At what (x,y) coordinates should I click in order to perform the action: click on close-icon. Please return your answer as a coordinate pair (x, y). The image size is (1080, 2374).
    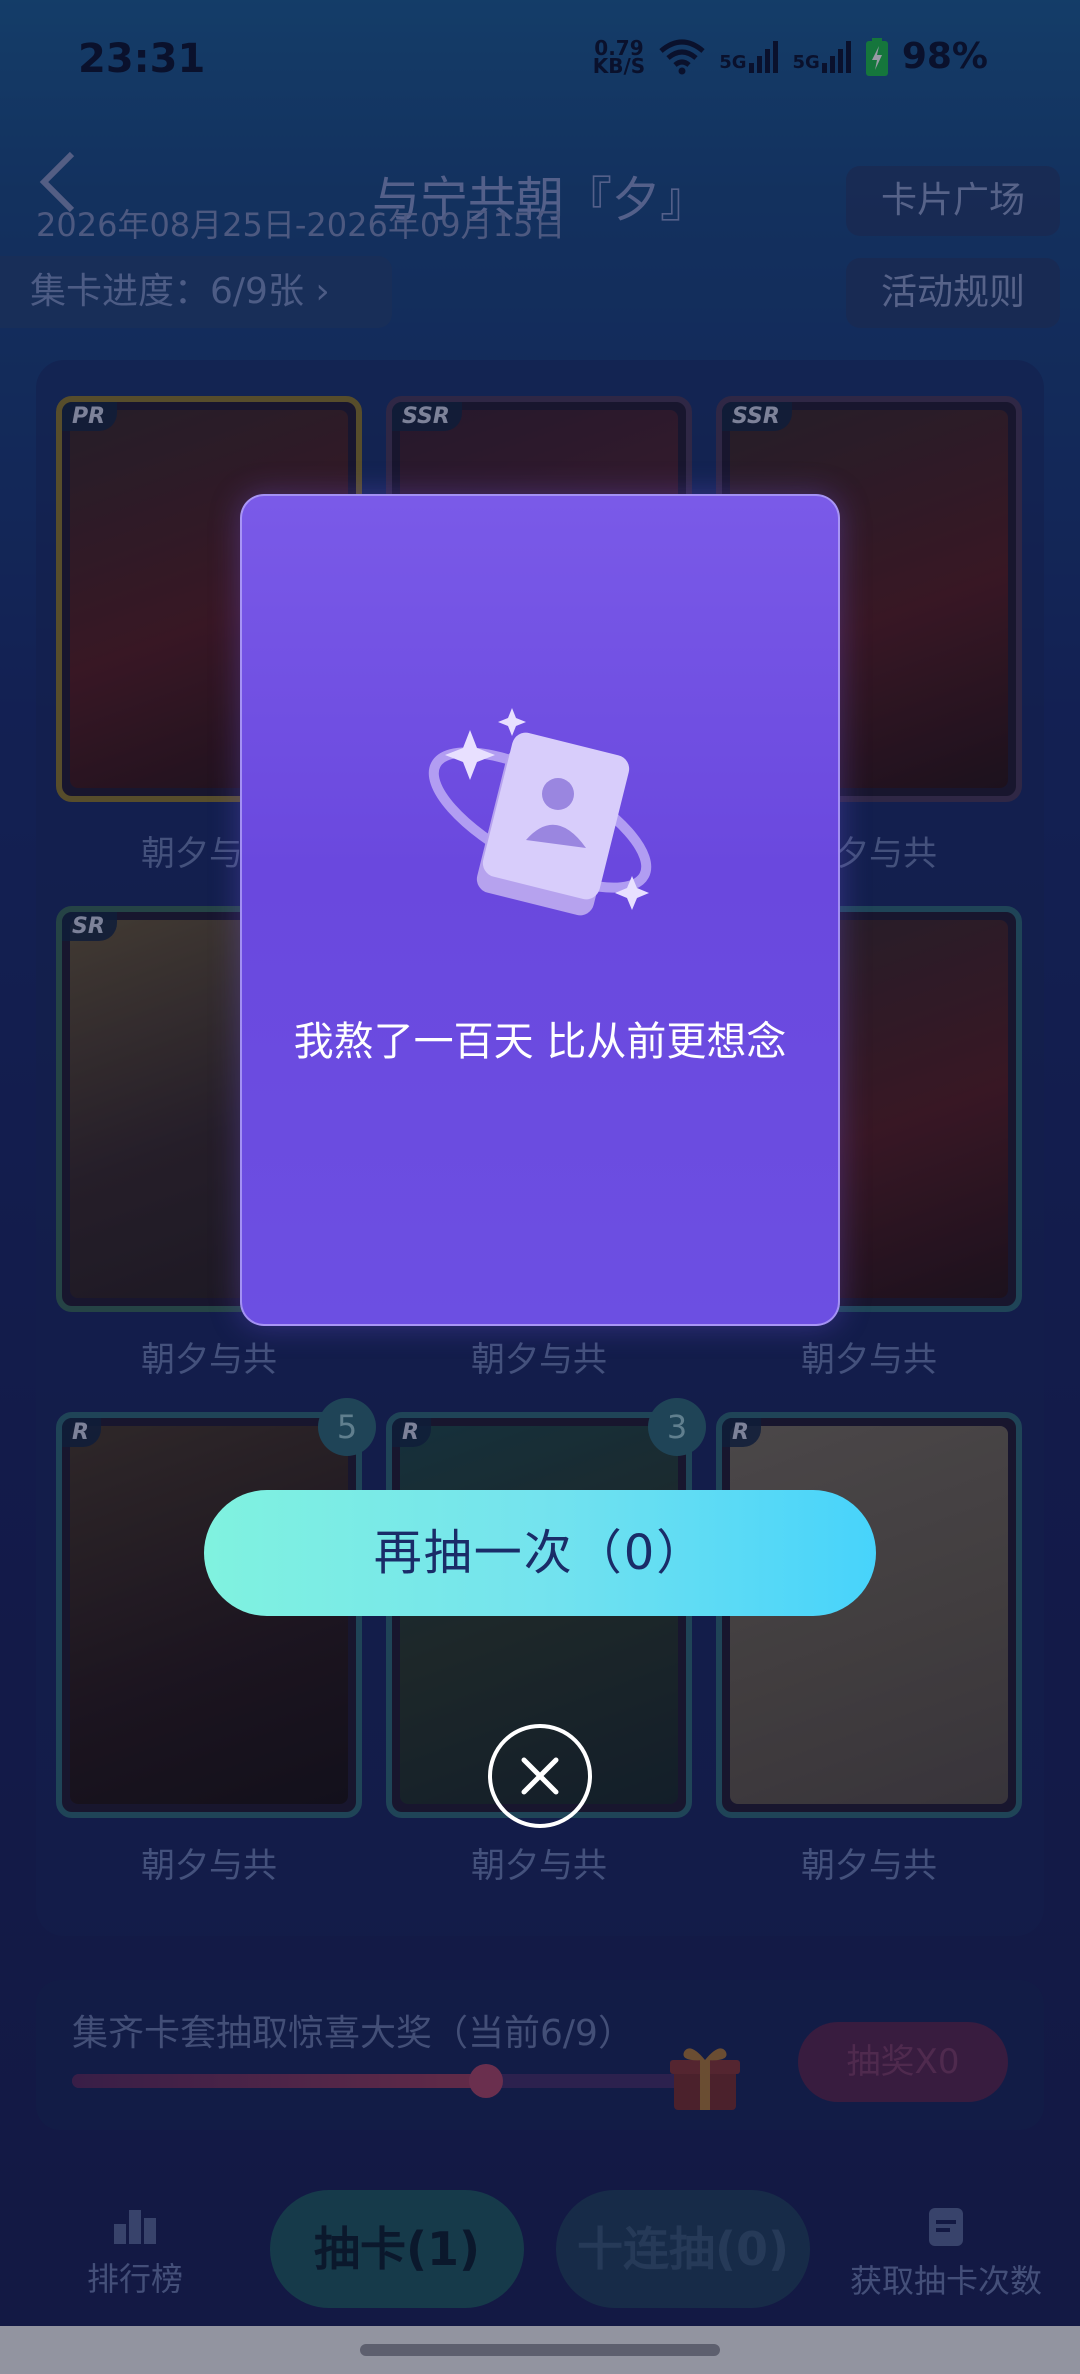
    Looking at the image, I should click on (540, 1776).